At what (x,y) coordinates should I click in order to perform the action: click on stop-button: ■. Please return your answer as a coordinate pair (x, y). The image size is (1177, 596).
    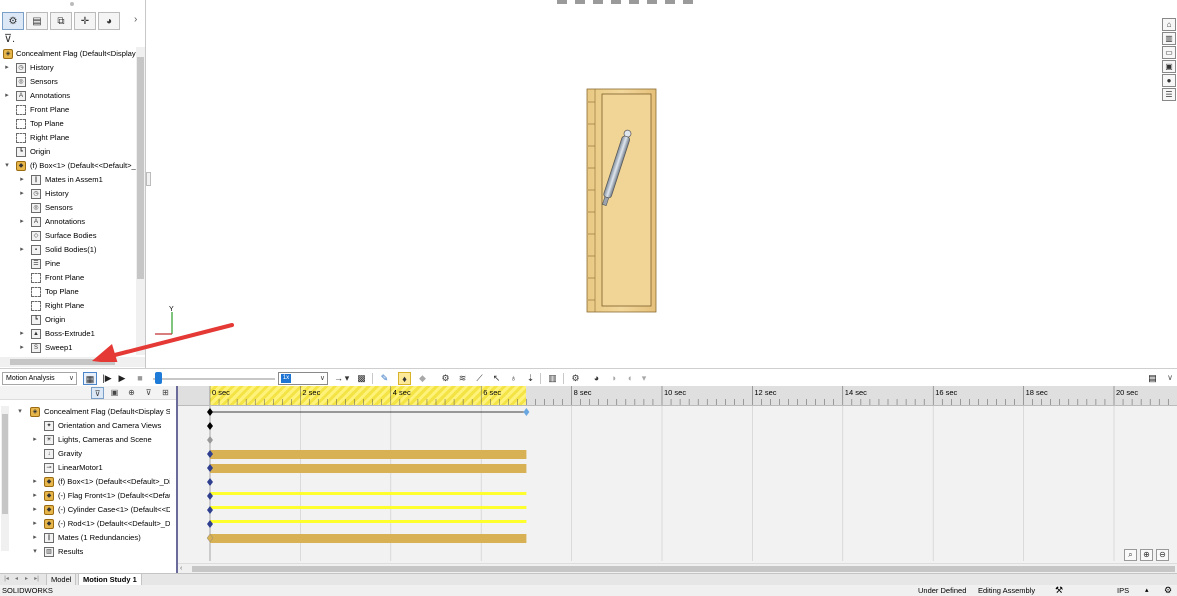
    Looking at the image, I should click on (140, 378).